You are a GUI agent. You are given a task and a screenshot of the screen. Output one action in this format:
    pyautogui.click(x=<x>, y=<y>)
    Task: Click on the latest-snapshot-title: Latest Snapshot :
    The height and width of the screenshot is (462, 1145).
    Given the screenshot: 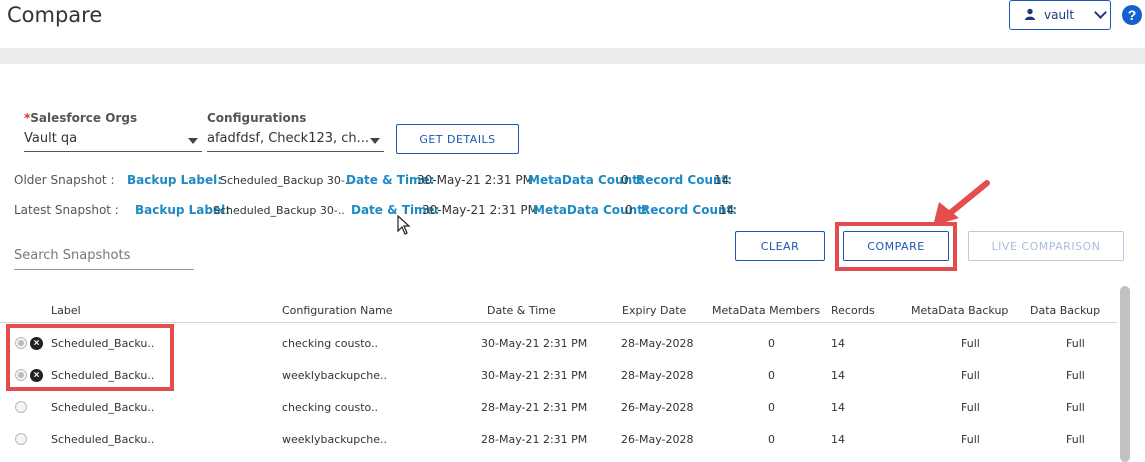 What is the action you would take?
    pyautogui.click(x=66, y=210)
    